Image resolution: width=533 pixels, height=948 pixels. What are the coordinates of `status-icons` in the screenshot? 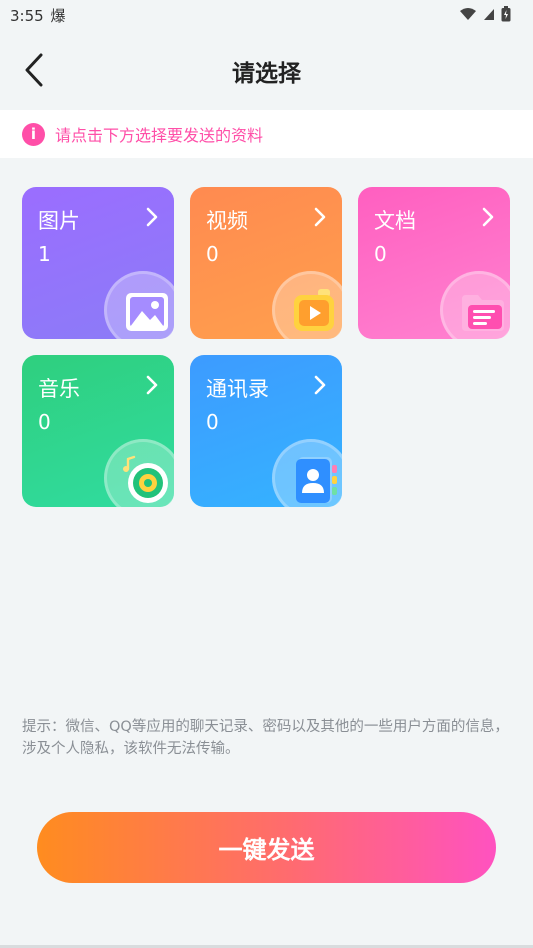 It's located at (485, 14).